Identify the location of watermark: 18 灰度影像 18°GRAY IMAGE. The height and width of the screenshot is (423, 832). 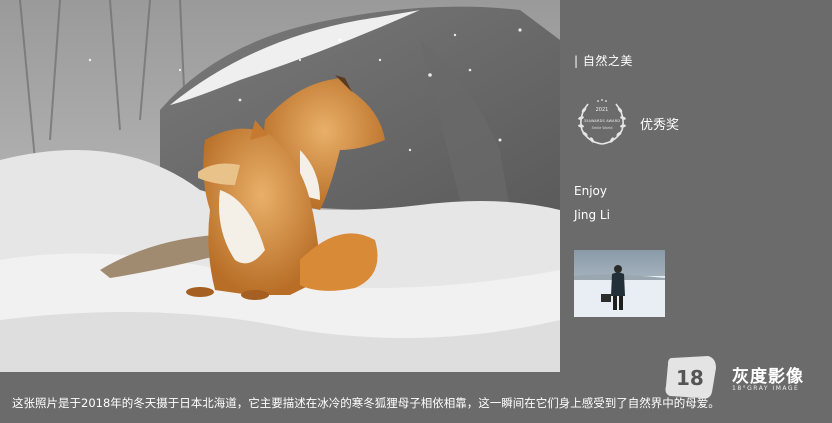
(742, 377).